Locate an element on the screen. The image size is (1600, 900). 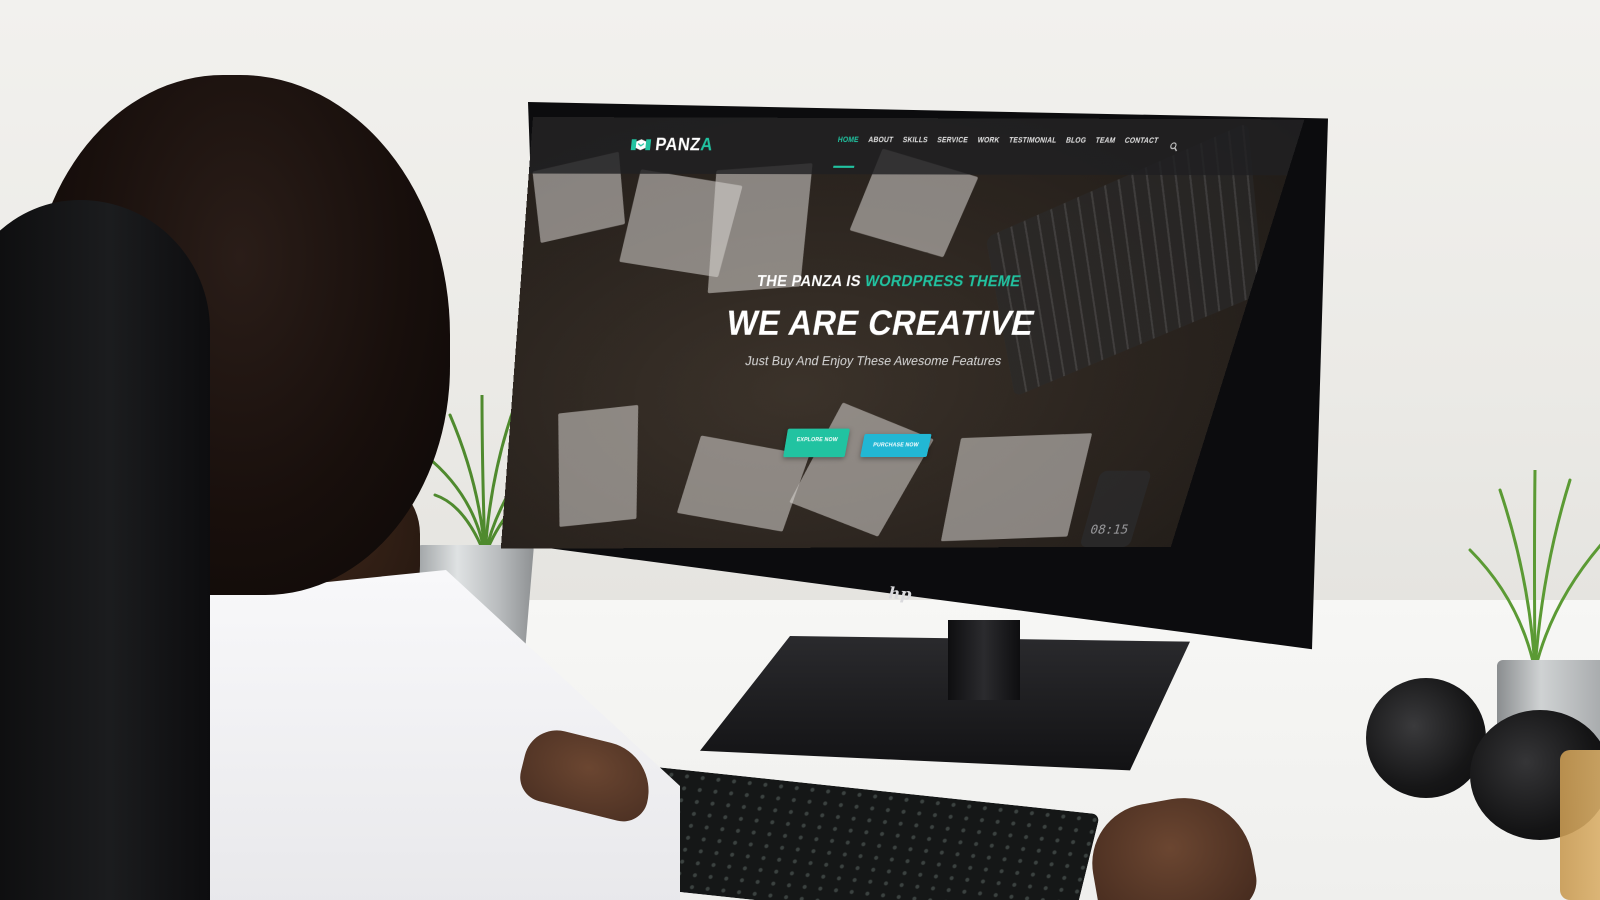
monitor-stand-neck is located at coordinates (984, 660).